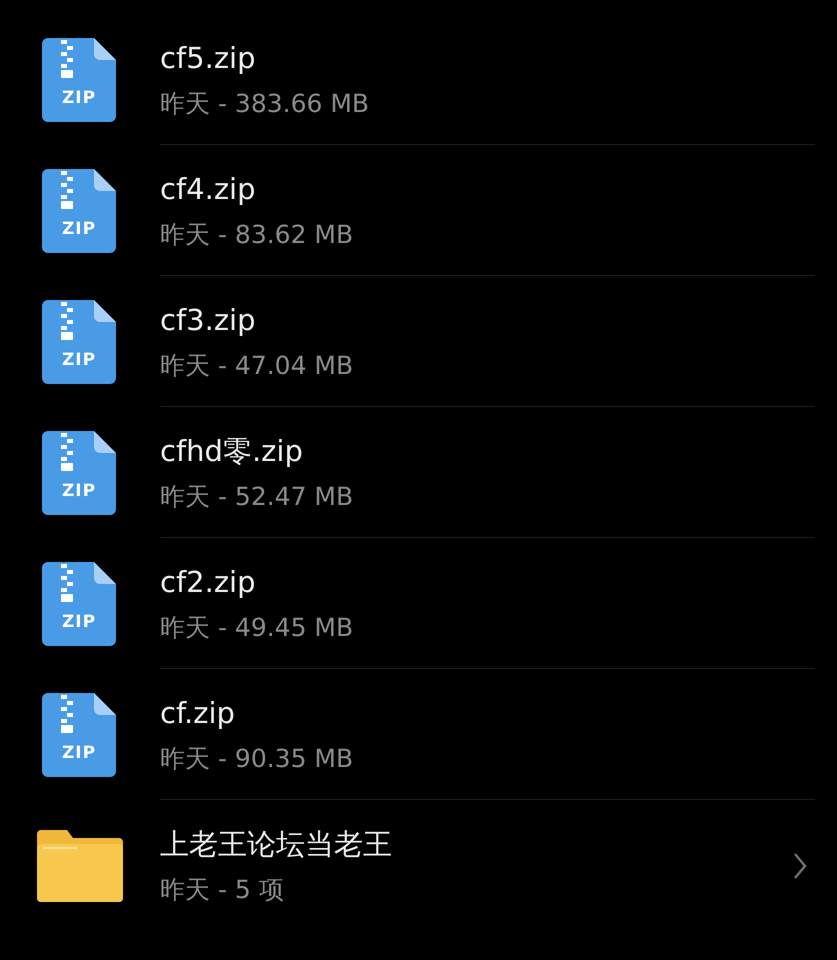  I want to click on file-details: 昨天 - 83.62 MB, so click(257, 234).